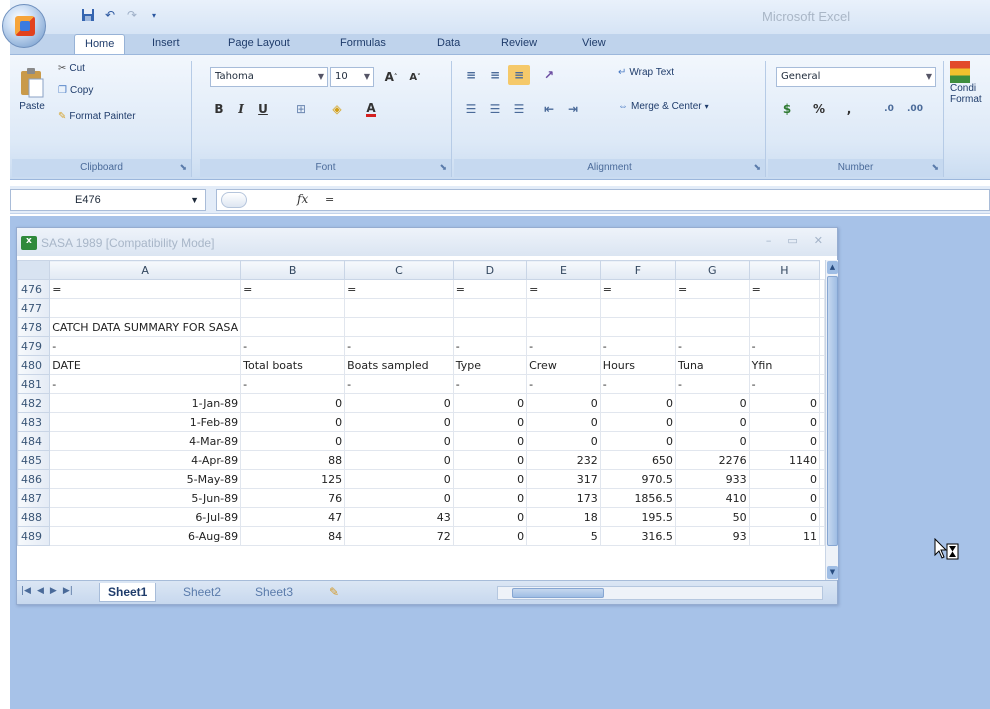 This screenshot has height=709, width=990. What do you see at coordinates (784, 536) in the screenshot?
I see `cell-h489: 11` at bounding box center [784, 536].